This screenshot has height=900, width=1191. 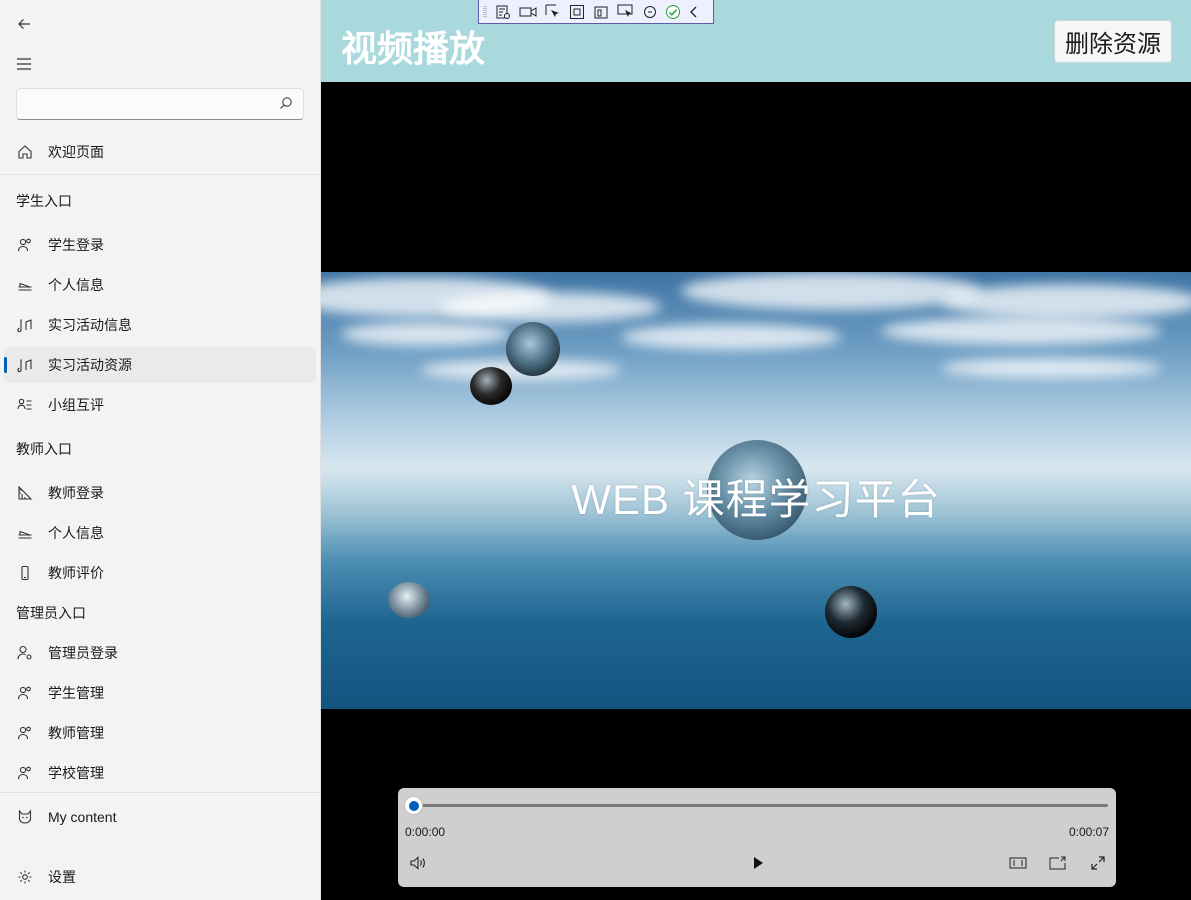 I want to click on page-title: 视频播放, so click(x=413, y=48).